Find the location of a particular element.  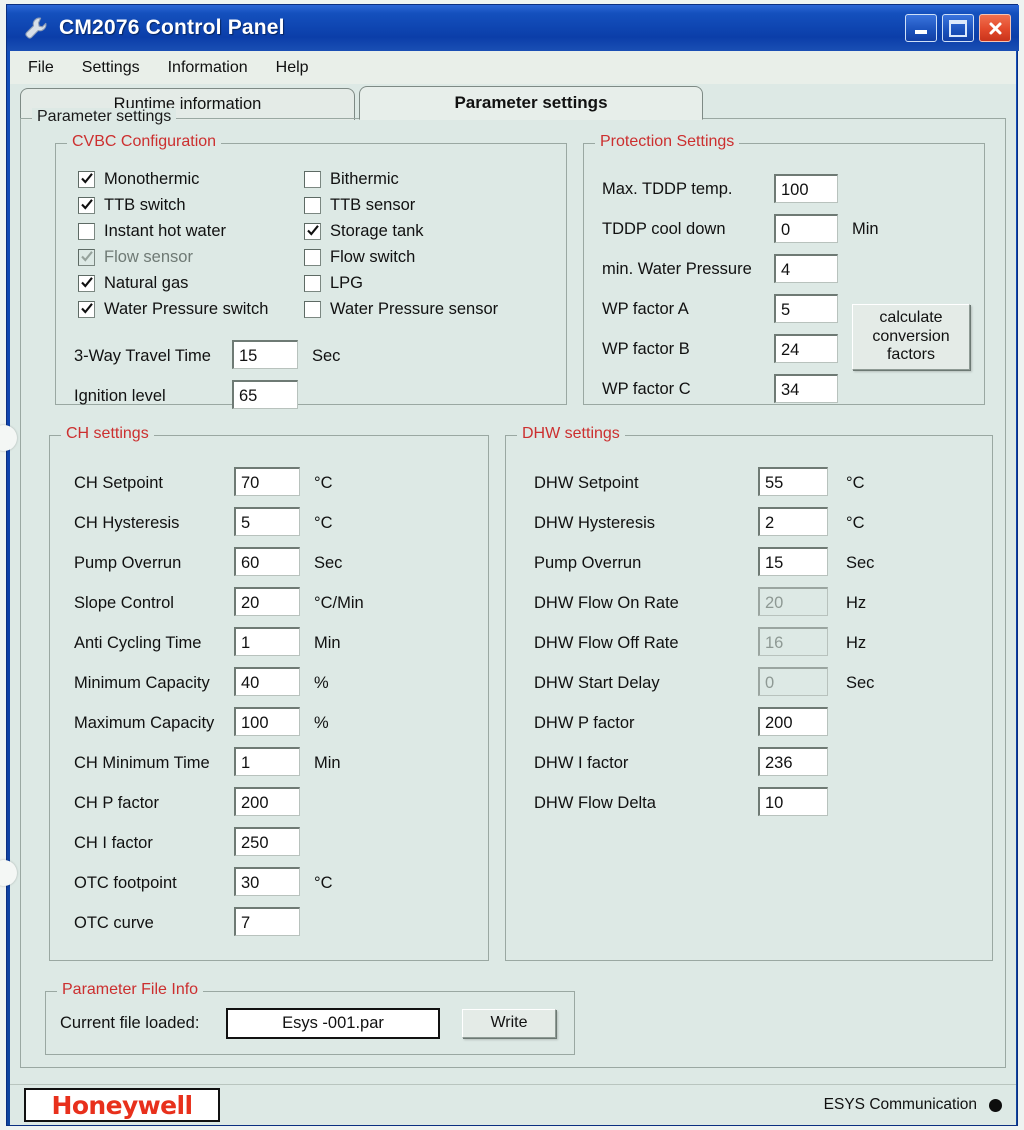

input-ignition-level: 65 is located at coordinates (265, 394).